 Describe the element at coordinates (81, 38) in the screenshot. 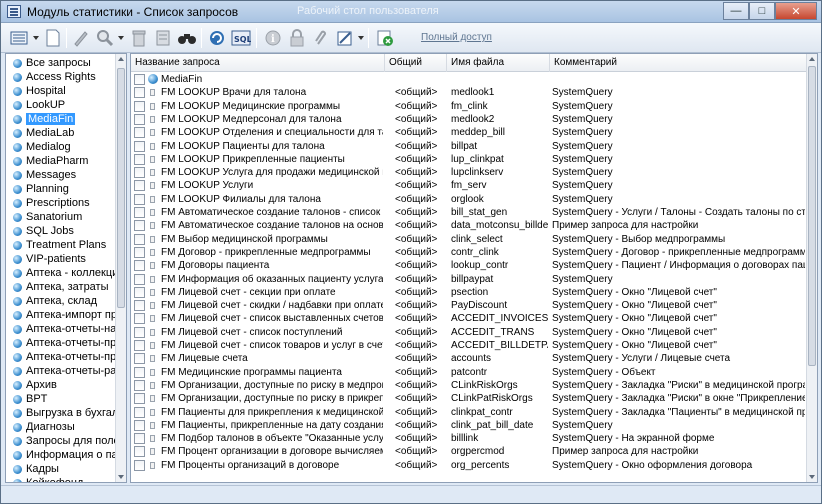

I see `edit-icon` at that location.